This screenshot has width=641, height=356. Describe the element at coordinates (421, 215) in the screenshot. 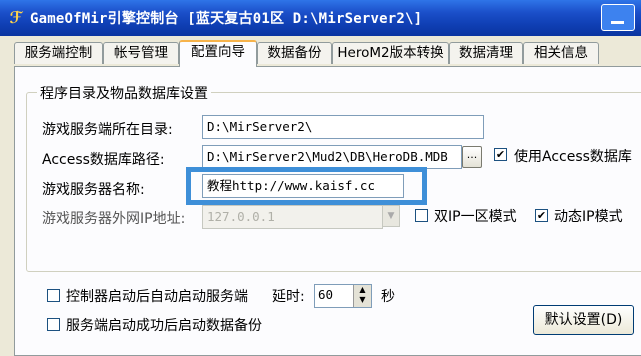

I see `dual-ip-checkbox` at that location.